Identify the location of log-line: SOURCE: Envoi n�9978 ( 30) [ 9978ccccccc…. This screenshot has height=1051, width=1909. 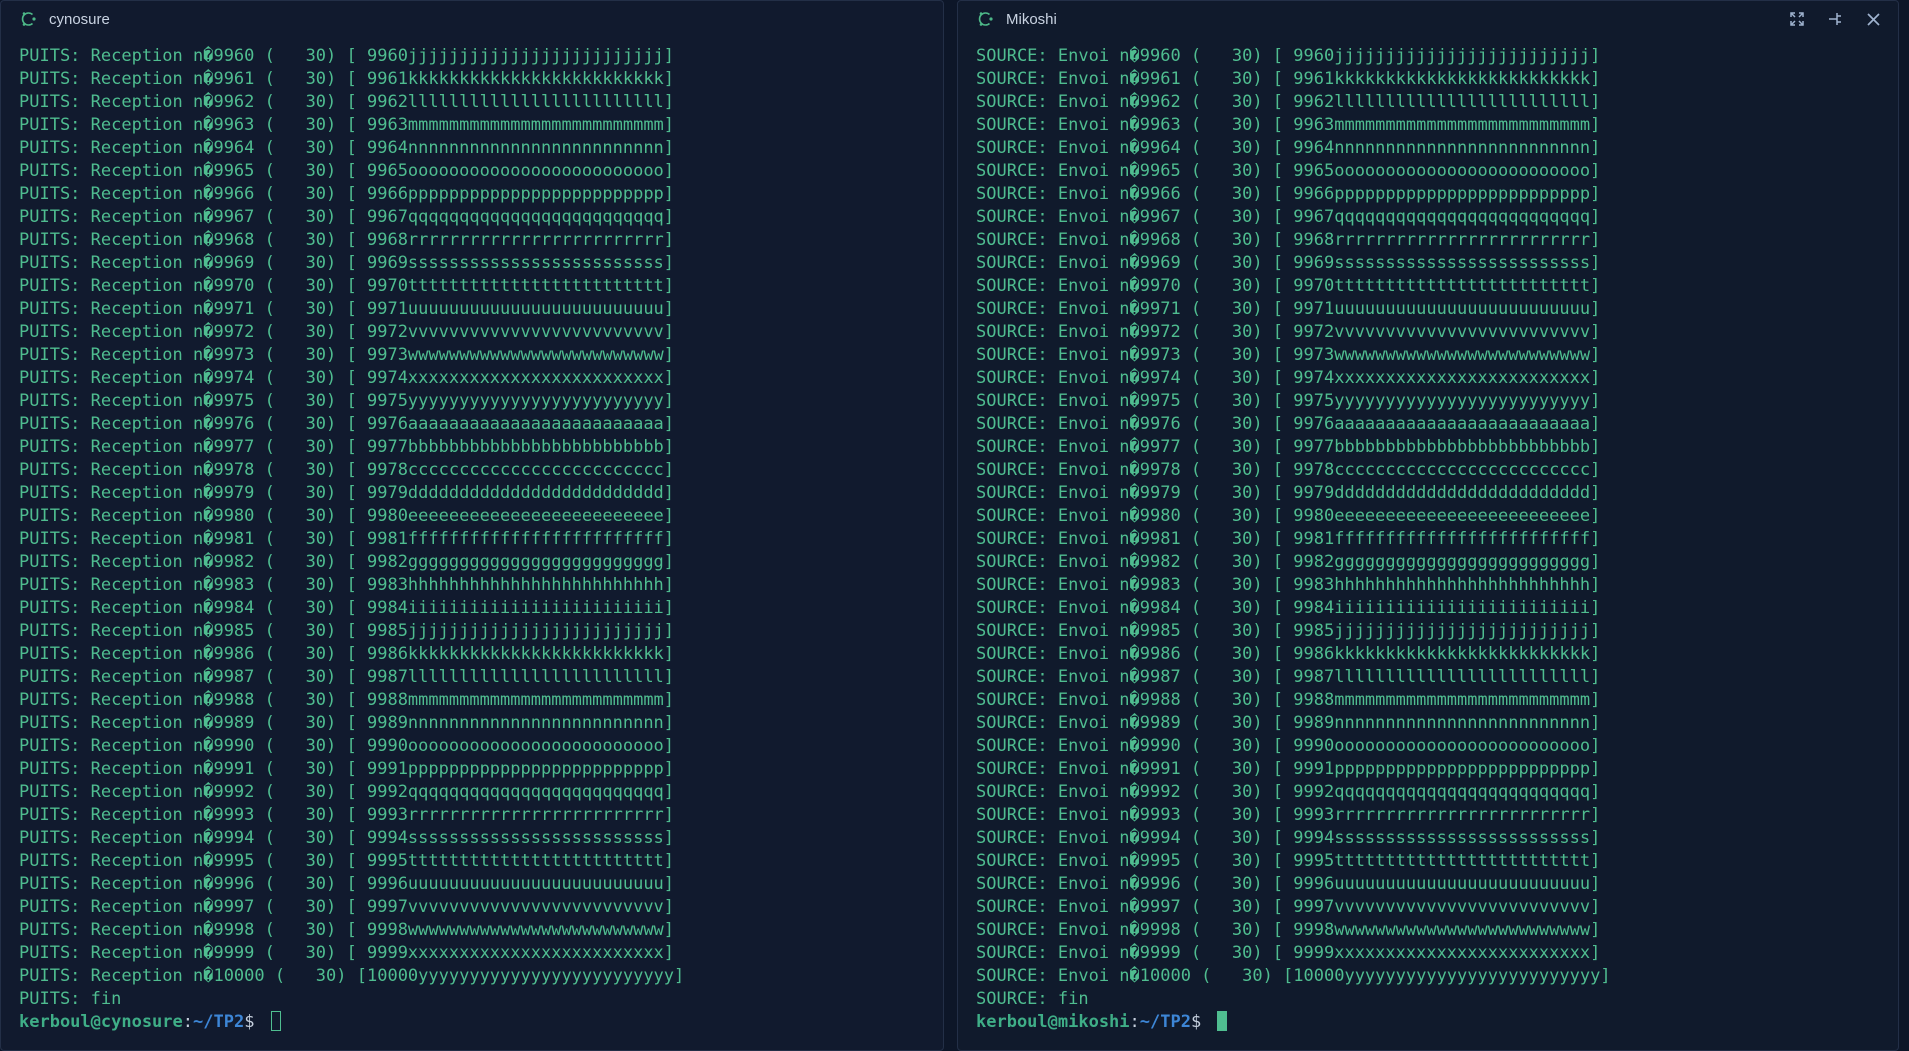
(1288, 470).